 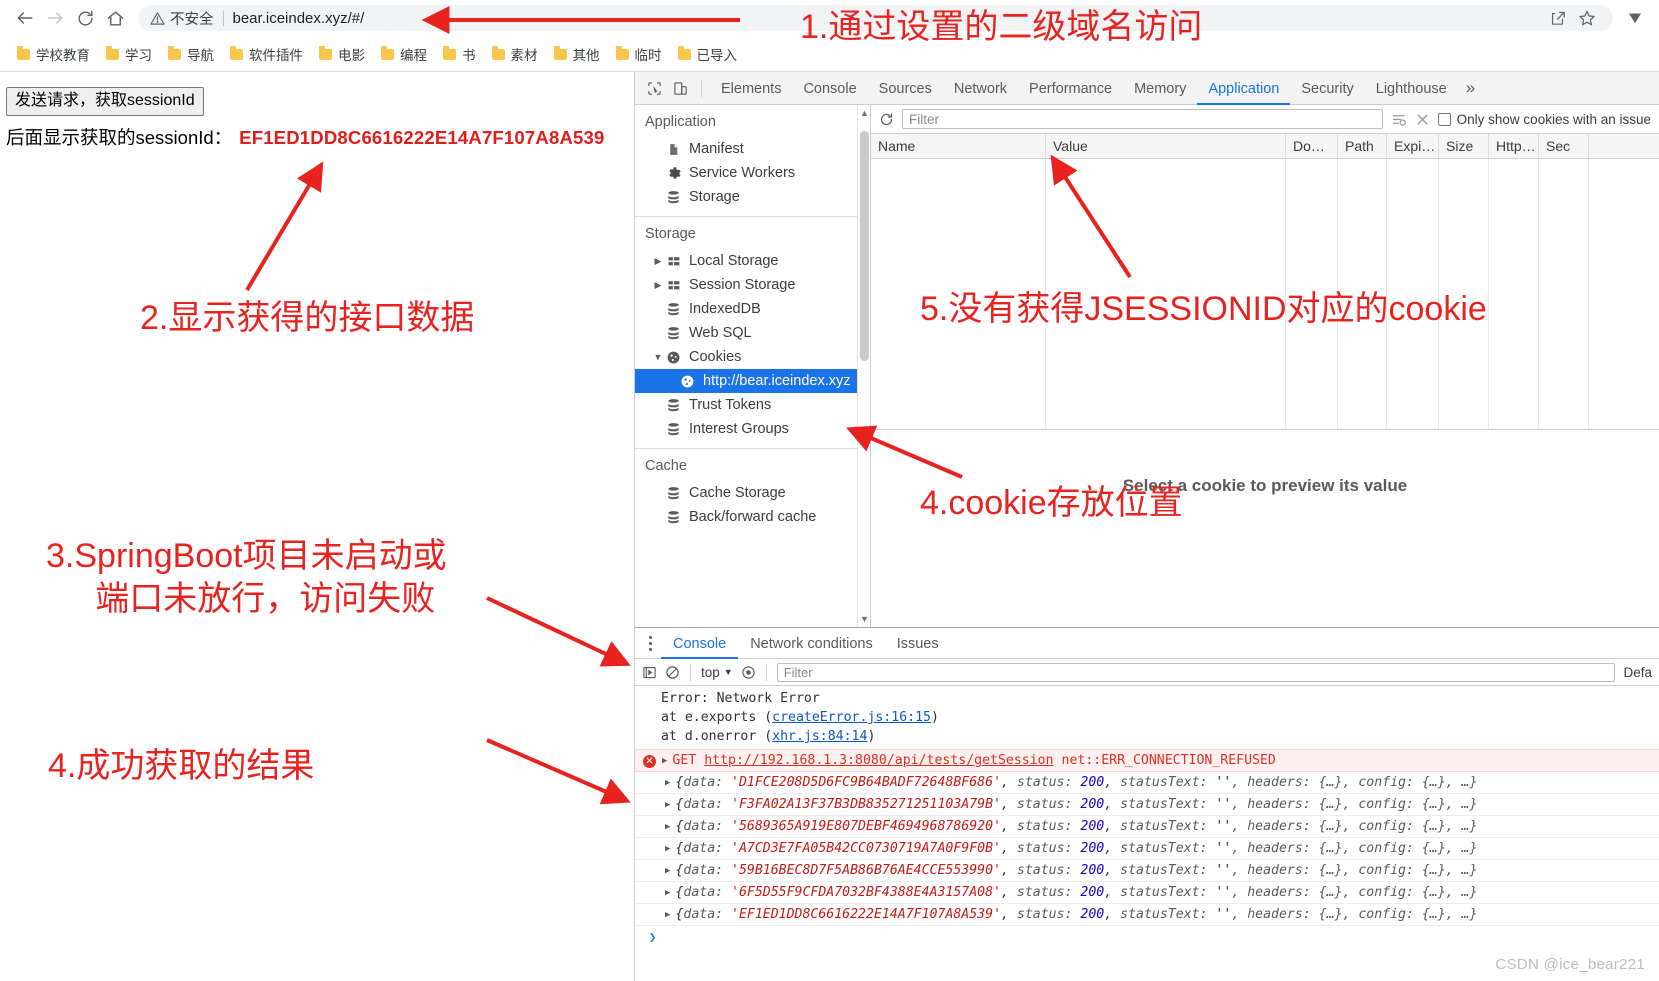 I want to click on back-button, so click(x=25, y=18).